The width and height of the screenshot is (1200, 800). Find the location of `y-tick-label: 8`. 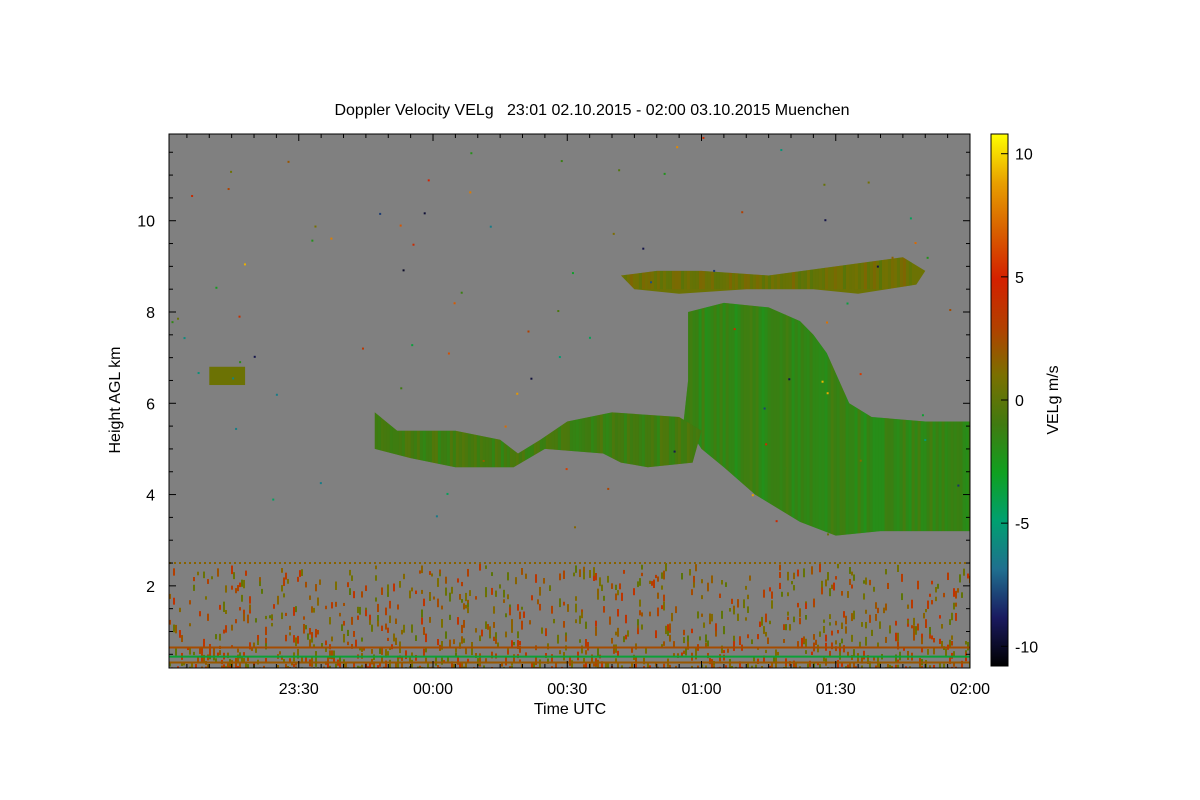

y-tick-label: 8 is located at coordinates (150, 313).